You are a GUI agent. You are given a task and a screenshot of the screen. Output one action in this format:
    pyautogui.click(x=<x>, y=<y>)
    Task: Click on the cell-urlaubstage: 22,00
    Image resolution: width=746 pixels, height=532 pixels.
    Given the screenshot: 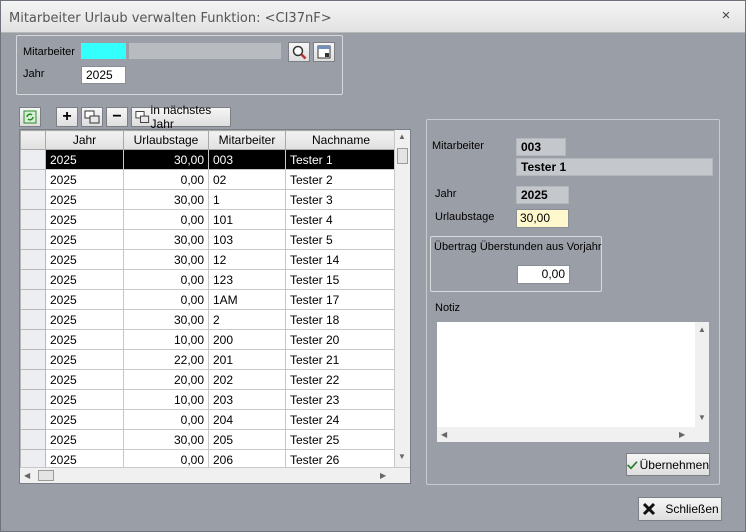 What is the action you would take?
    pyautogui.click(x=166, y=359)
    